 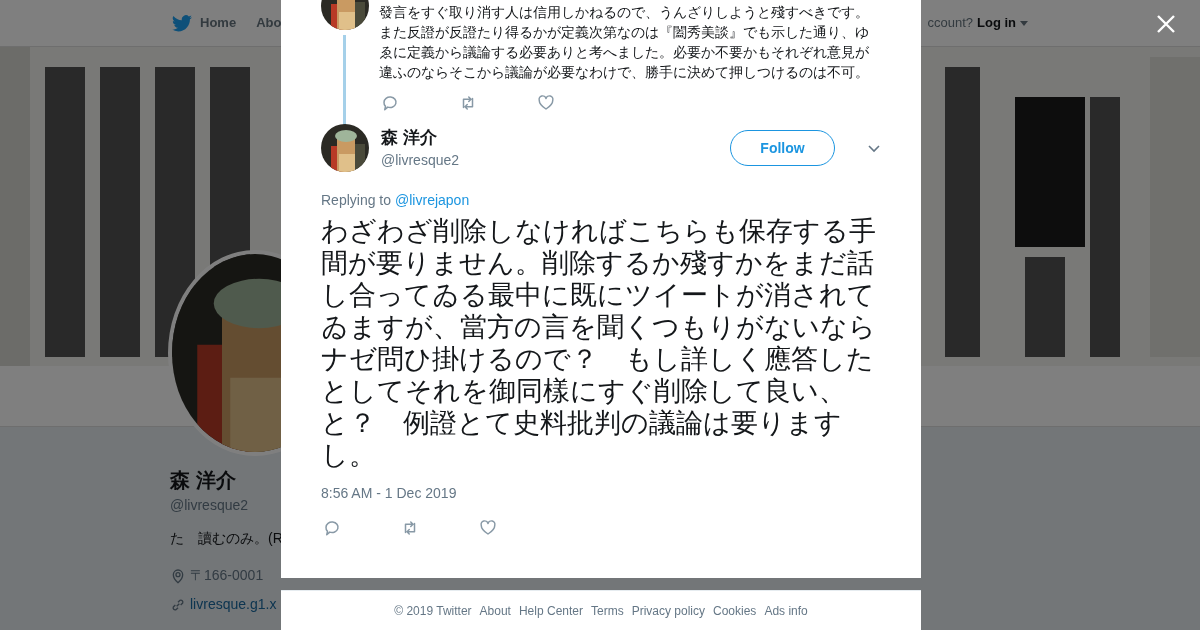 What do you see at coordinates (178, 604) in the screenshot?
I see `link-icon` at bounding box center [178, 604].